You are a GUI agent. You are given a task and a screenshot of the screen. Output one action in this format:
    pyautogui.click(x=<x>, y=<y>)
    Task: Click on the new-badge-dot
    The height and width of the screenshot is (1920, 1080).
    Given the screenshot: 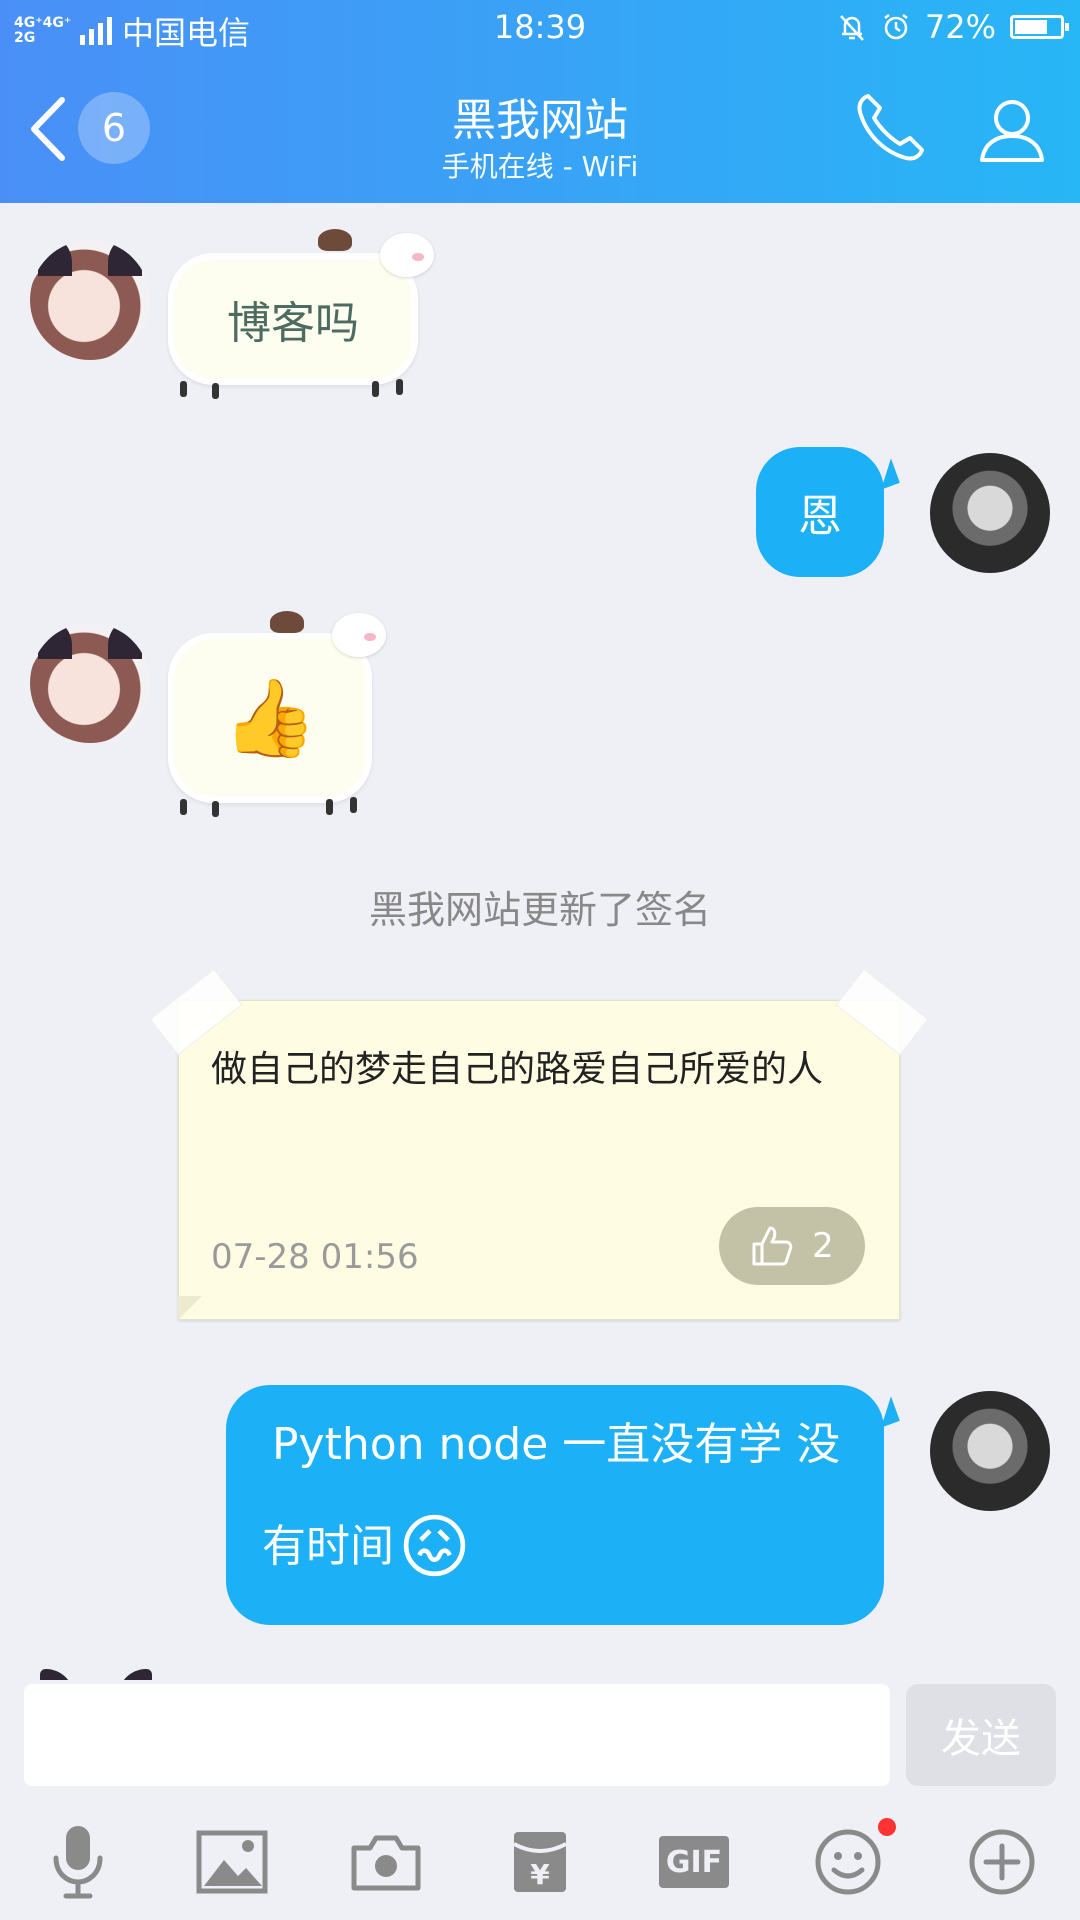 What is the action you would take?
    pyautogui.click(x=887, y=1827)
    